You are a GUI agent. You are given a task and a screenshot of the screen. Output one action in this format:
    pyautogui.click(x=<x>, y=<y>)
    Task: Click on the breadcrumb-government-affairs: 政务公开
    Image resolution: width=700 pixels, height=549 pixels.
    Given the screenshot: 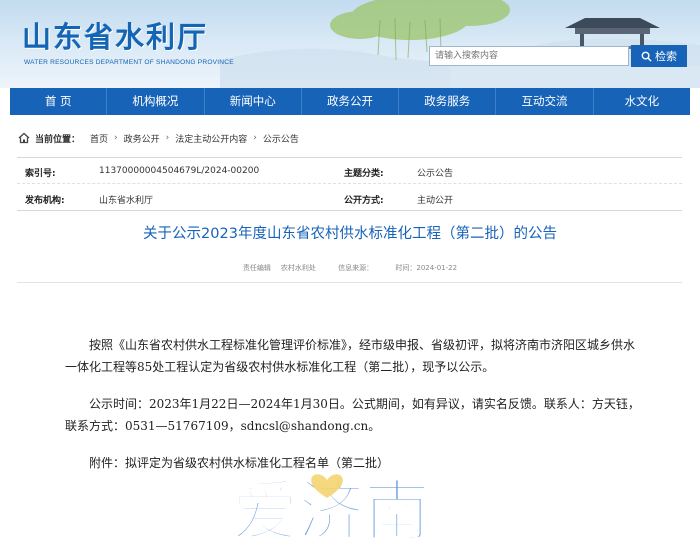 What is the action you would take?
    pyautogui.click(x=142, y=138)
    